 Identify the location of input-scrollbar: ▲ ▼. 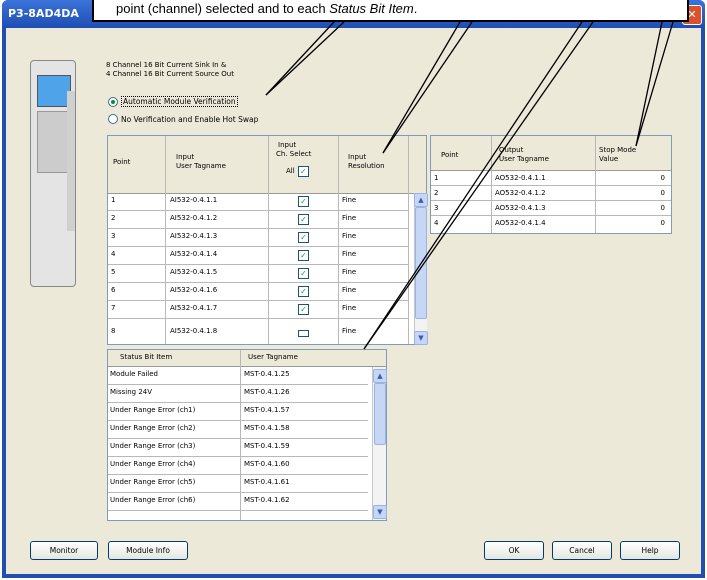
(421, 269).